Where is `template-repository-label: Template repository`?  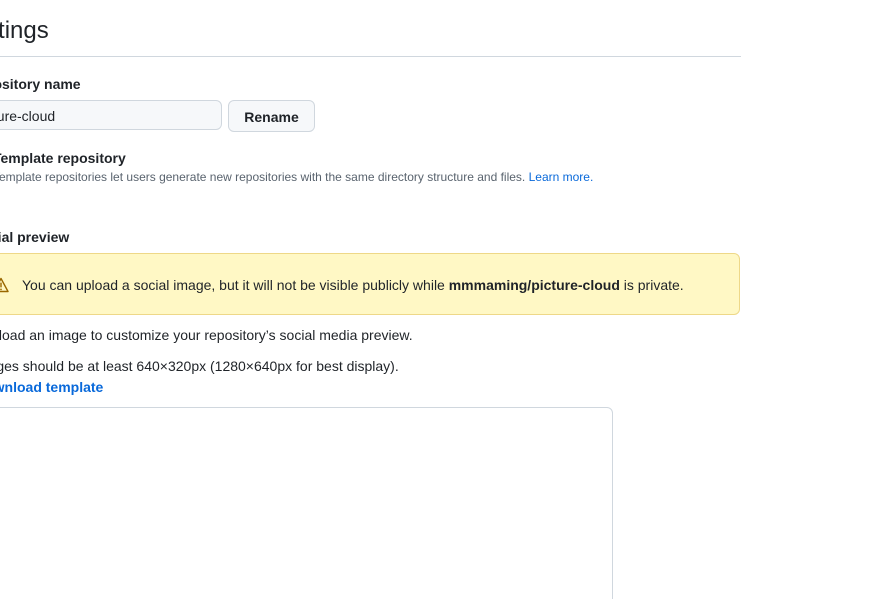
template-repository-label: Template repository is located at coordinates (63, 158).